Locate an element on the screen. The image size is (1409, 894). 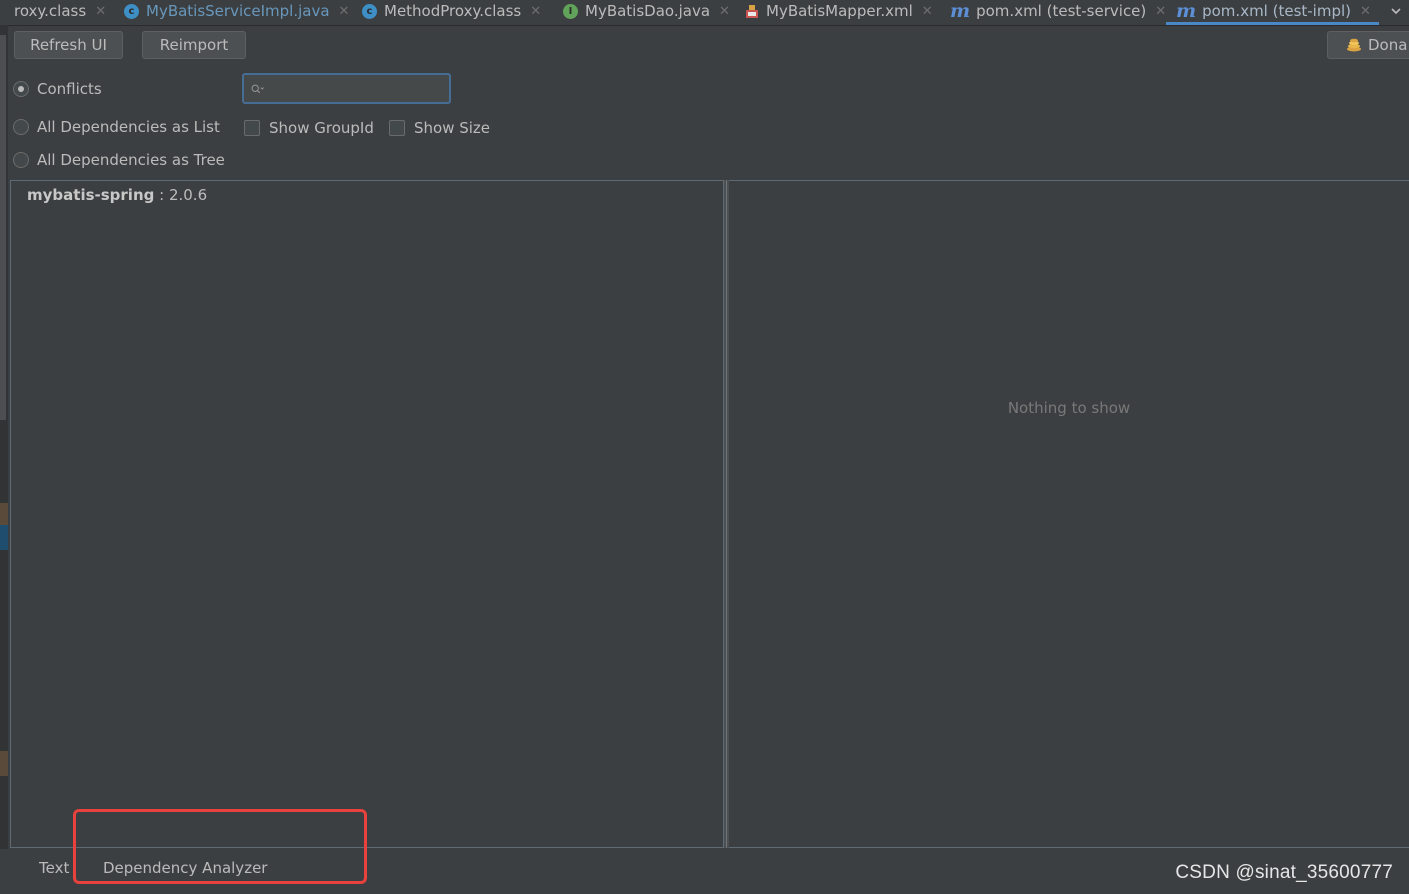
artifact-id: mybatis-spring is located at coordinates (91, 195).